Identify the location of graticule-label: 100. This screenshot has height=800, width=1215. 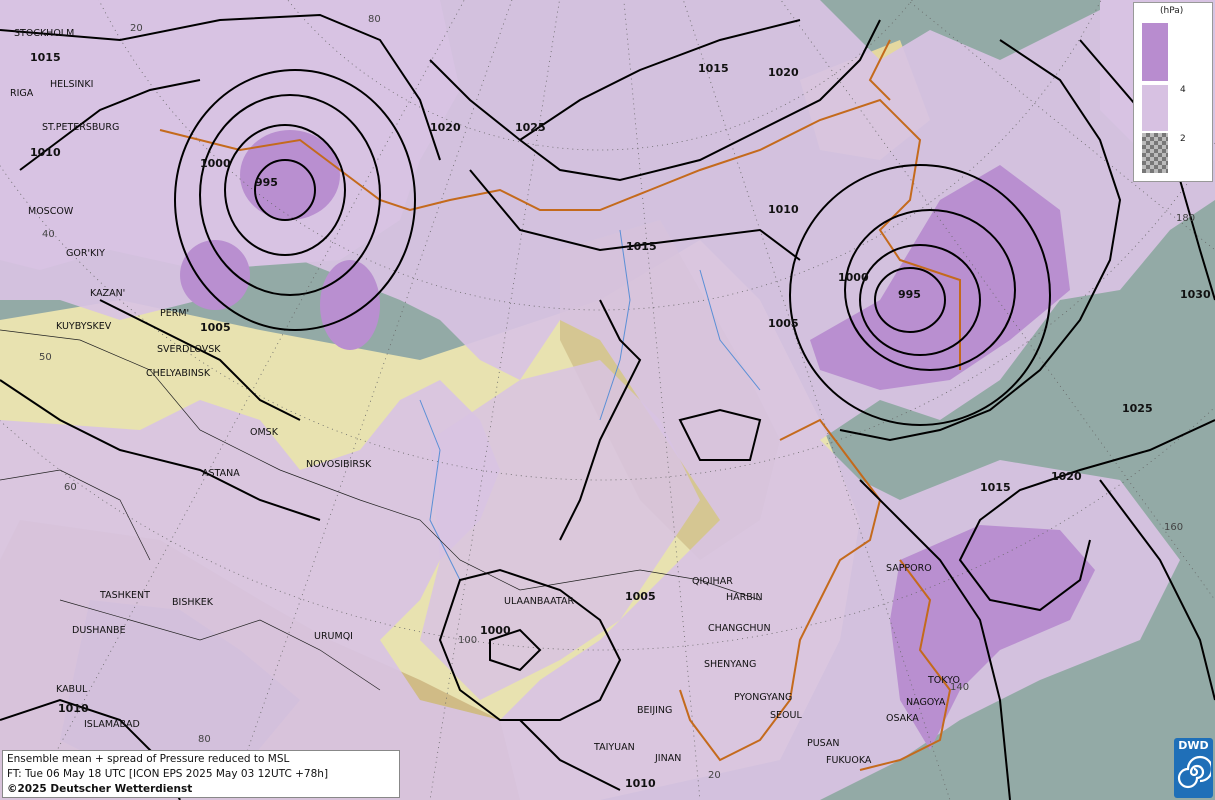
(467, 640).